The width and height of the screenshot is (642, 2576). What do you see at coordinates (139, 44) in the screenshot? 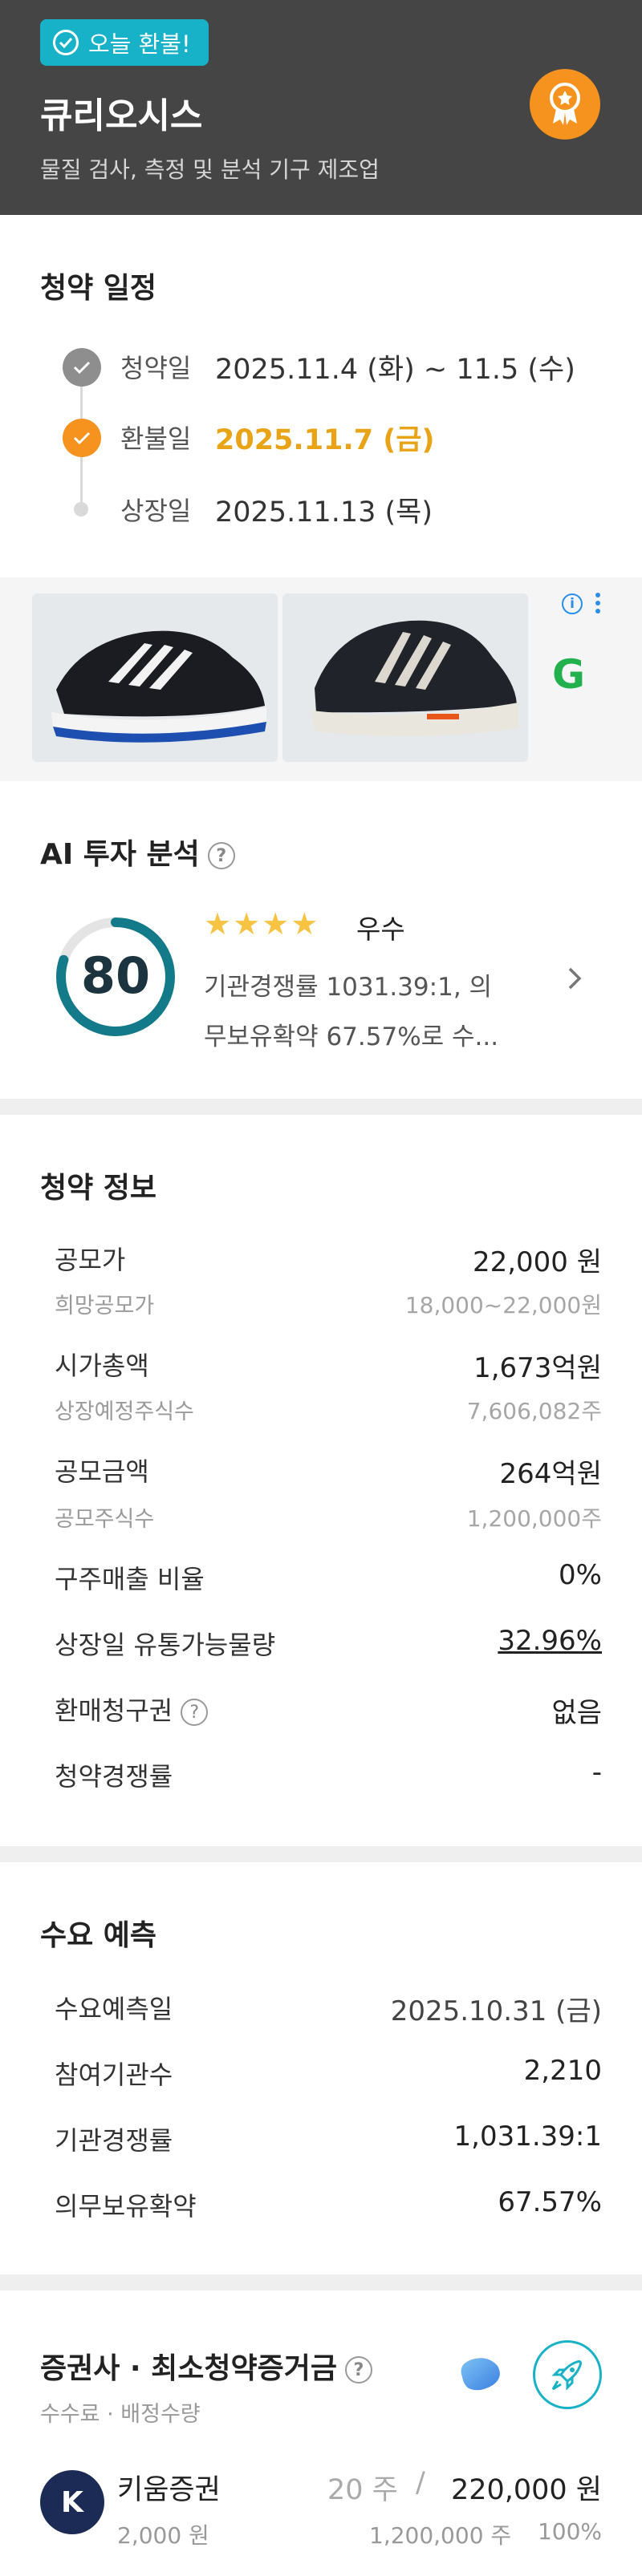
I see `badge-label: 오늘 환불!` at bounding box center [139, 44].